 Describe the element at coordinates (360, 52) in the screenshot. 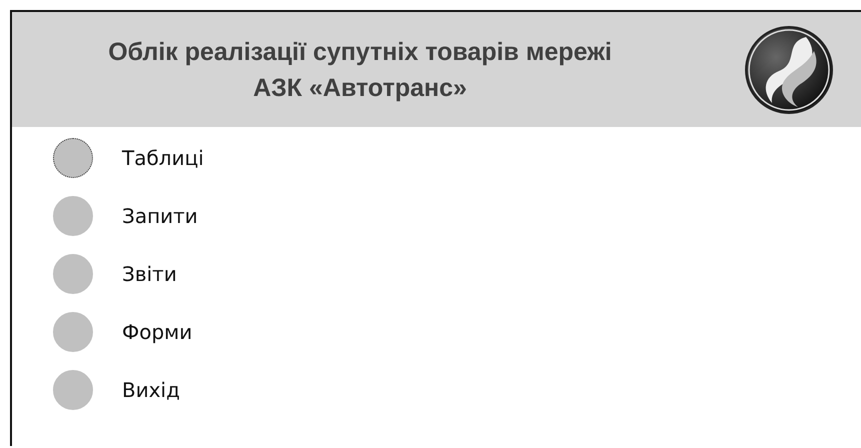

I see `form-title: Облік реалізації супутніх товарів мережі` at that location.